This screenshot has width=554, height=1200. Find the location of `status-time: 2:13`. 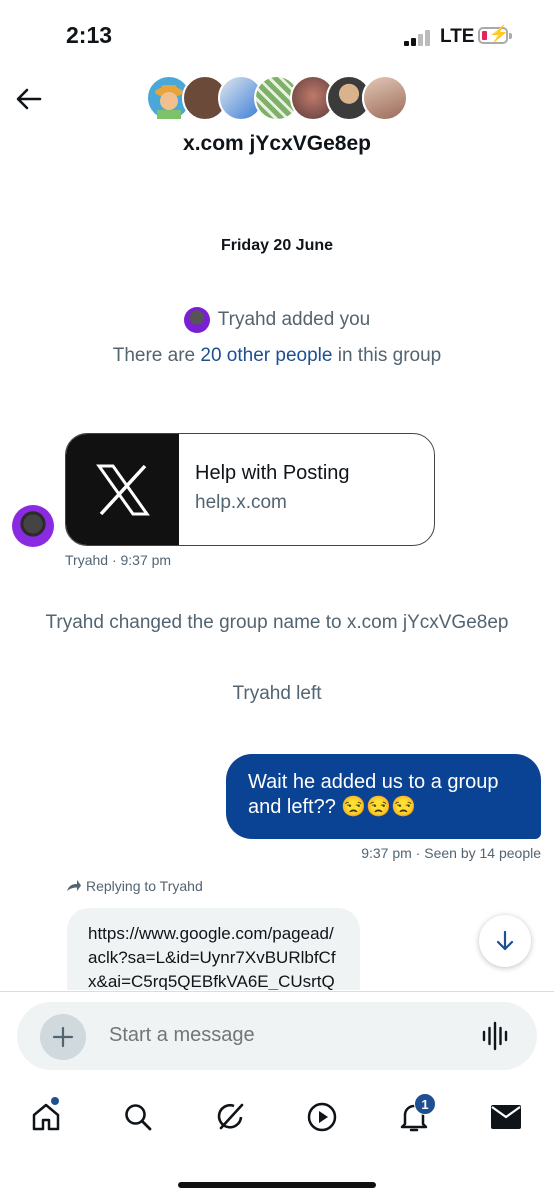

status-time: 2:13 is located at coordinates (89, 35).